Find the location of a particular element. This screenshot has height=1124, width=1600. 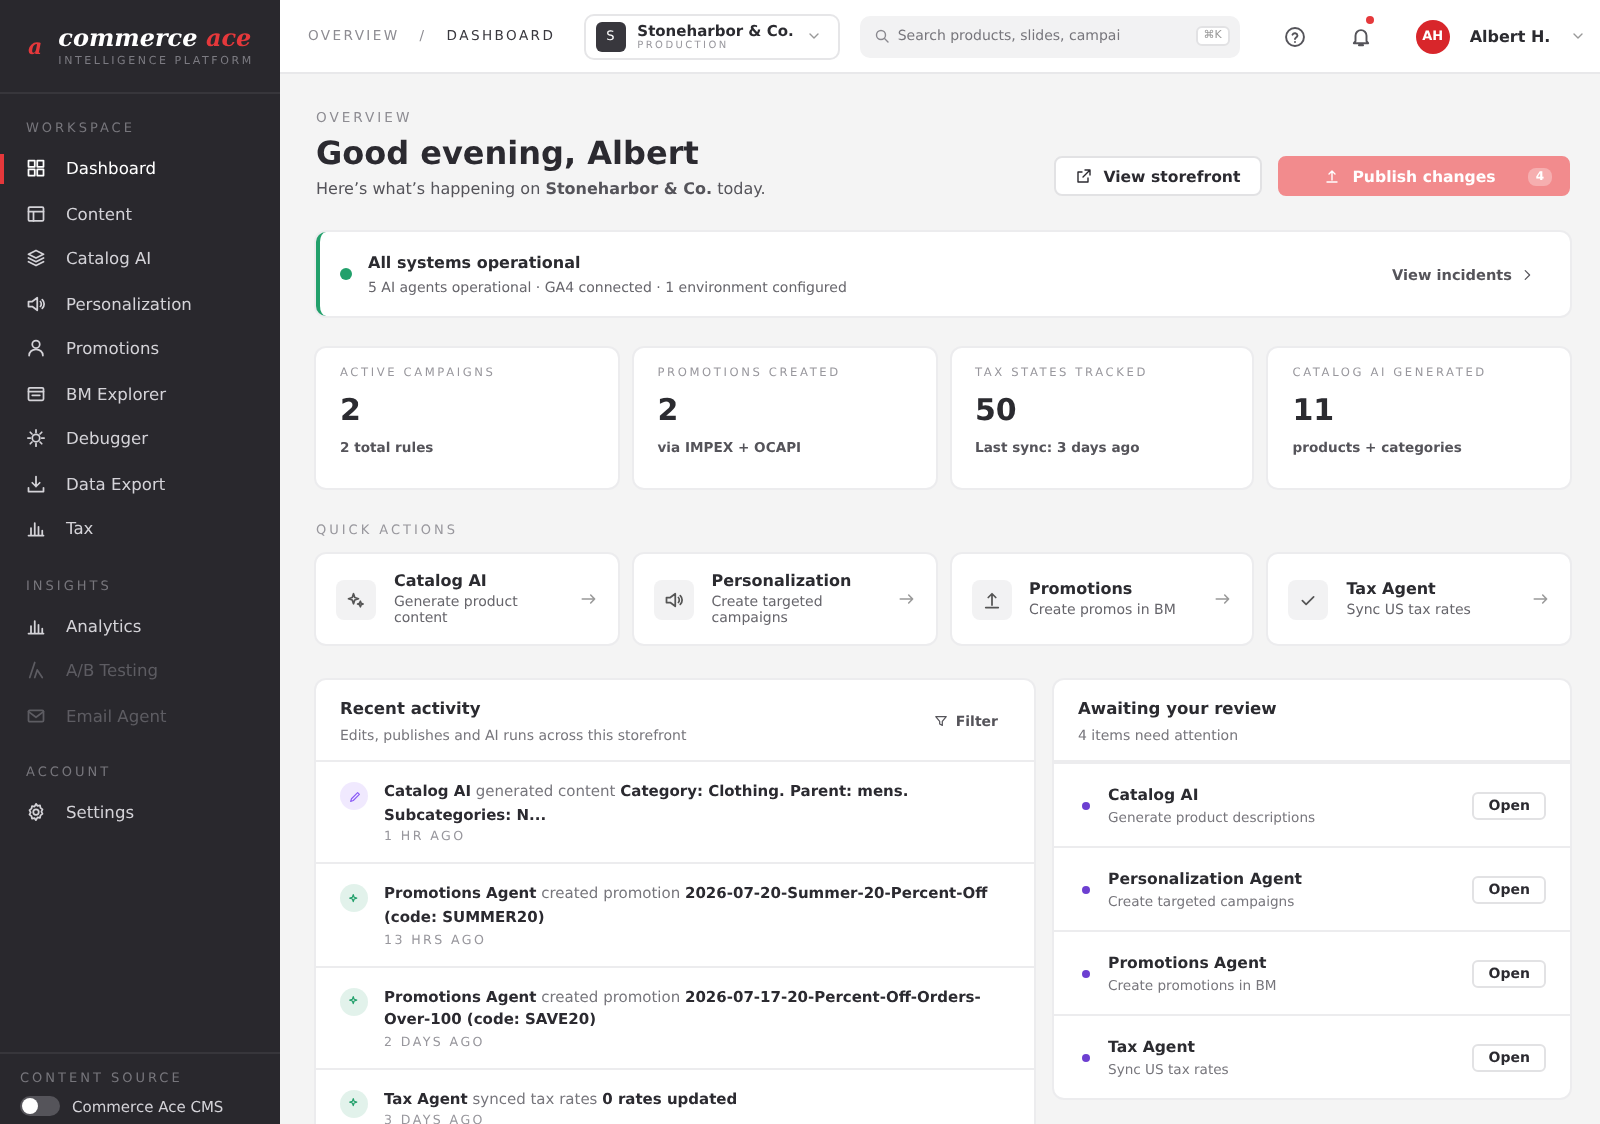

page-subtitle: Here’s what’s happening on Stoneharbor & Co. today. is located at coordinates (541, 189).